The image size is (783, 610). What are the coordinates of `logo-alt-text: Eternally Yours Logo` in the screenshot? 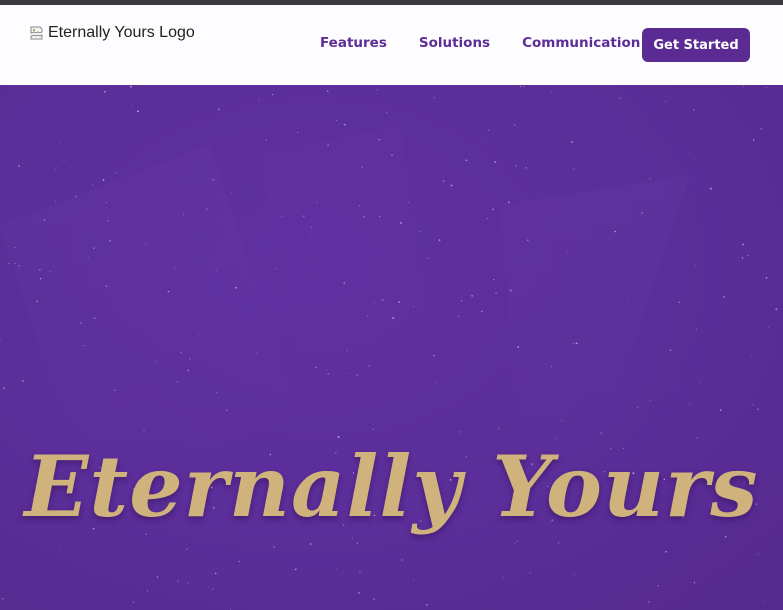 It's located at (121, 32).